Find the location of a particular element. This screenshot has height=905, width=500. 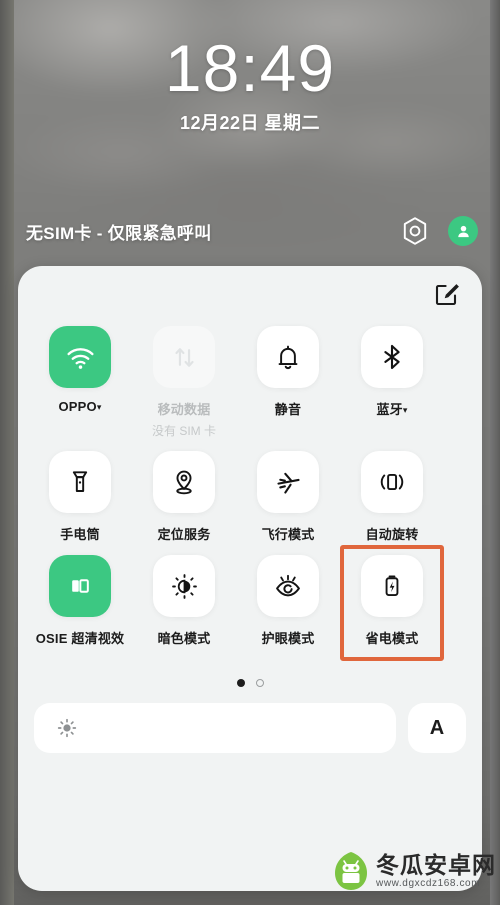

tile-airplane-mode-label: 飞行模式 is located at coordinates (288, 534).